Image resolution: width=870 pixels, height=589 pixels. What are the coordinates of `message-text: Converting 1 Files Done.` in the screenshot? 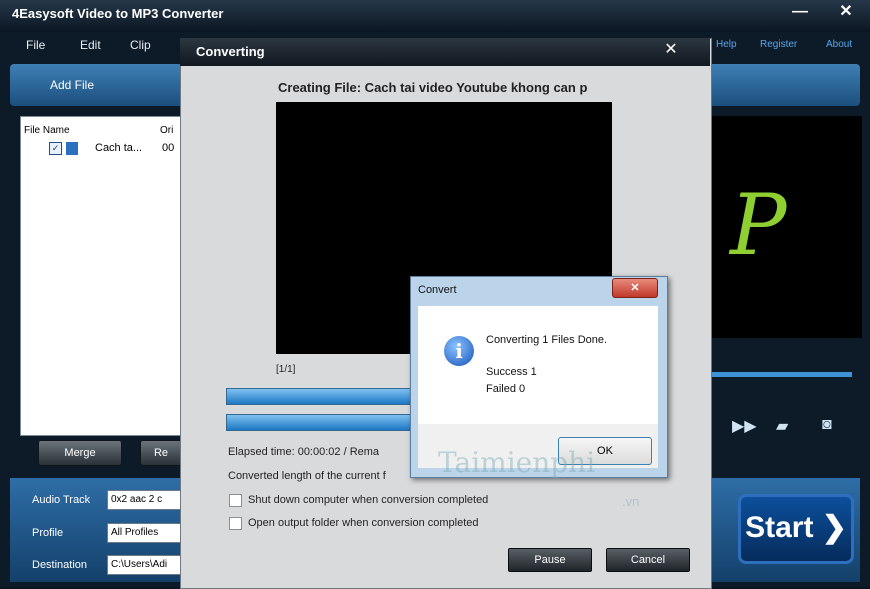 It's located at (547, 340).